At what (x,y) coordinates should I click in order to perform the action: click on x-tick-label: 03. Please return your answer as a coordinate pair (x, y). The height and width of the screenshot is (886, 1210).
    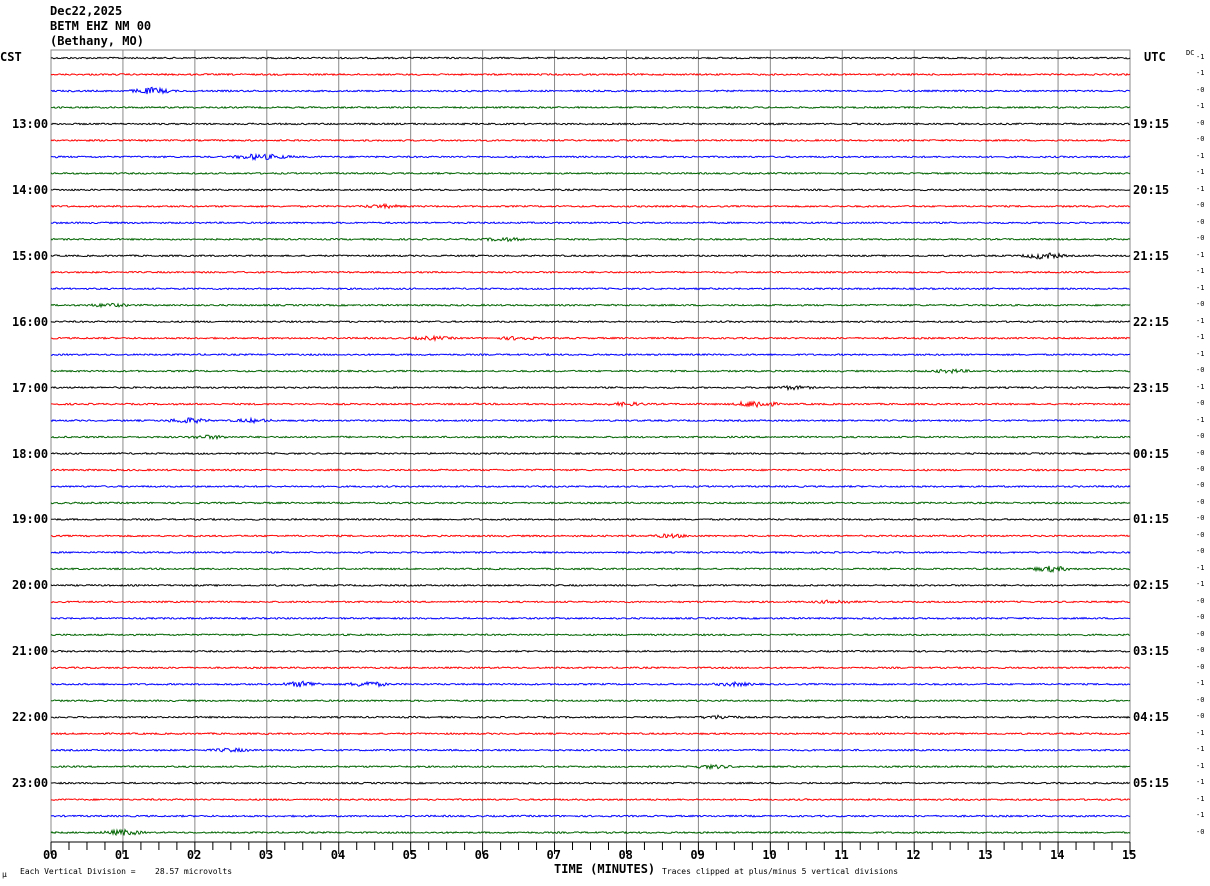
    Looking at the image, I should click on (266, 855).